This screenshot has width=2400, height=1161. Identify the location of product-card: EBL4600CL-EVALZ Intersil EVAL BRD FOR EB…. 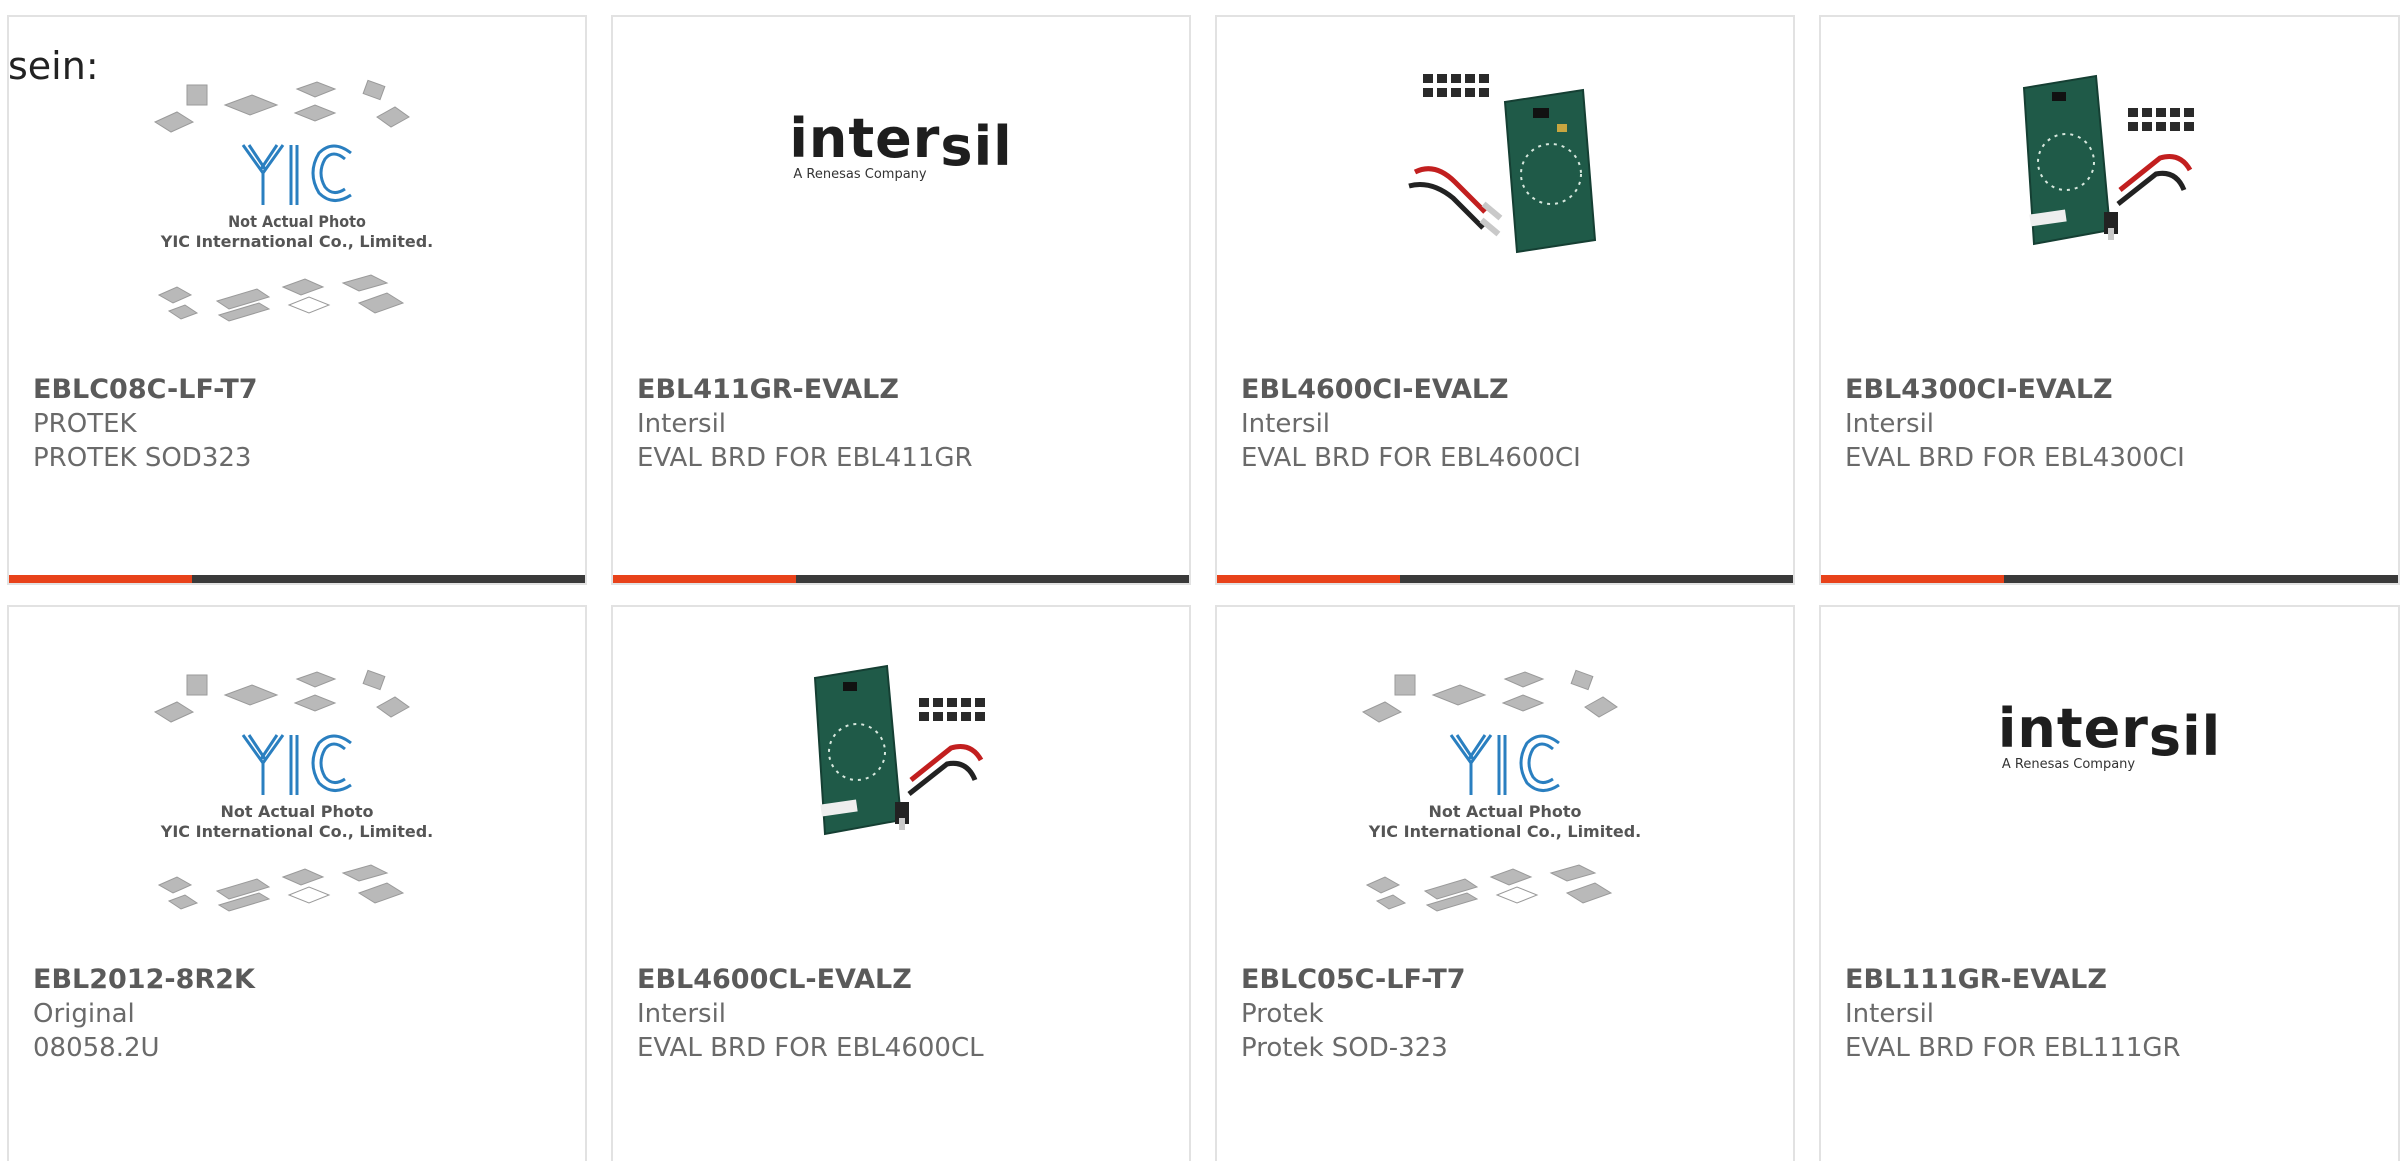
(901, 883).